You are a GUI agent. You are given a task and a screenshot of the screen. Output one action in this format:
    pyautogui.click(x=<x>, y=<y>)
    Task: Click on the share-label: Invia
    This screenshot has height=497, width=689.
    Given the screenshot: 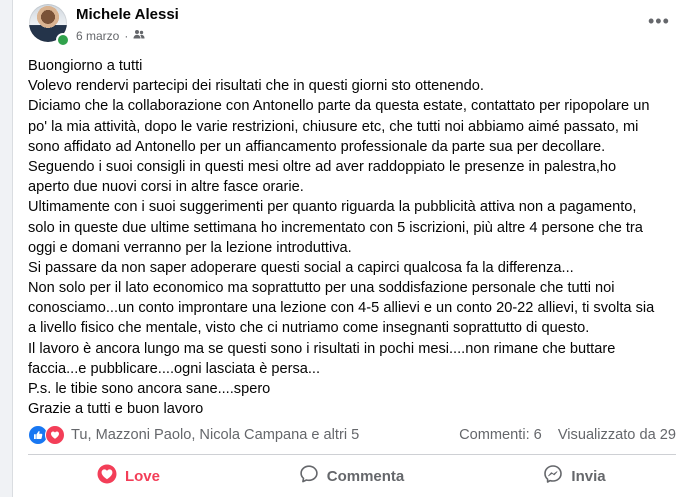 What is the action you would take?
    pyautogui.click(x=588, y=476)
    